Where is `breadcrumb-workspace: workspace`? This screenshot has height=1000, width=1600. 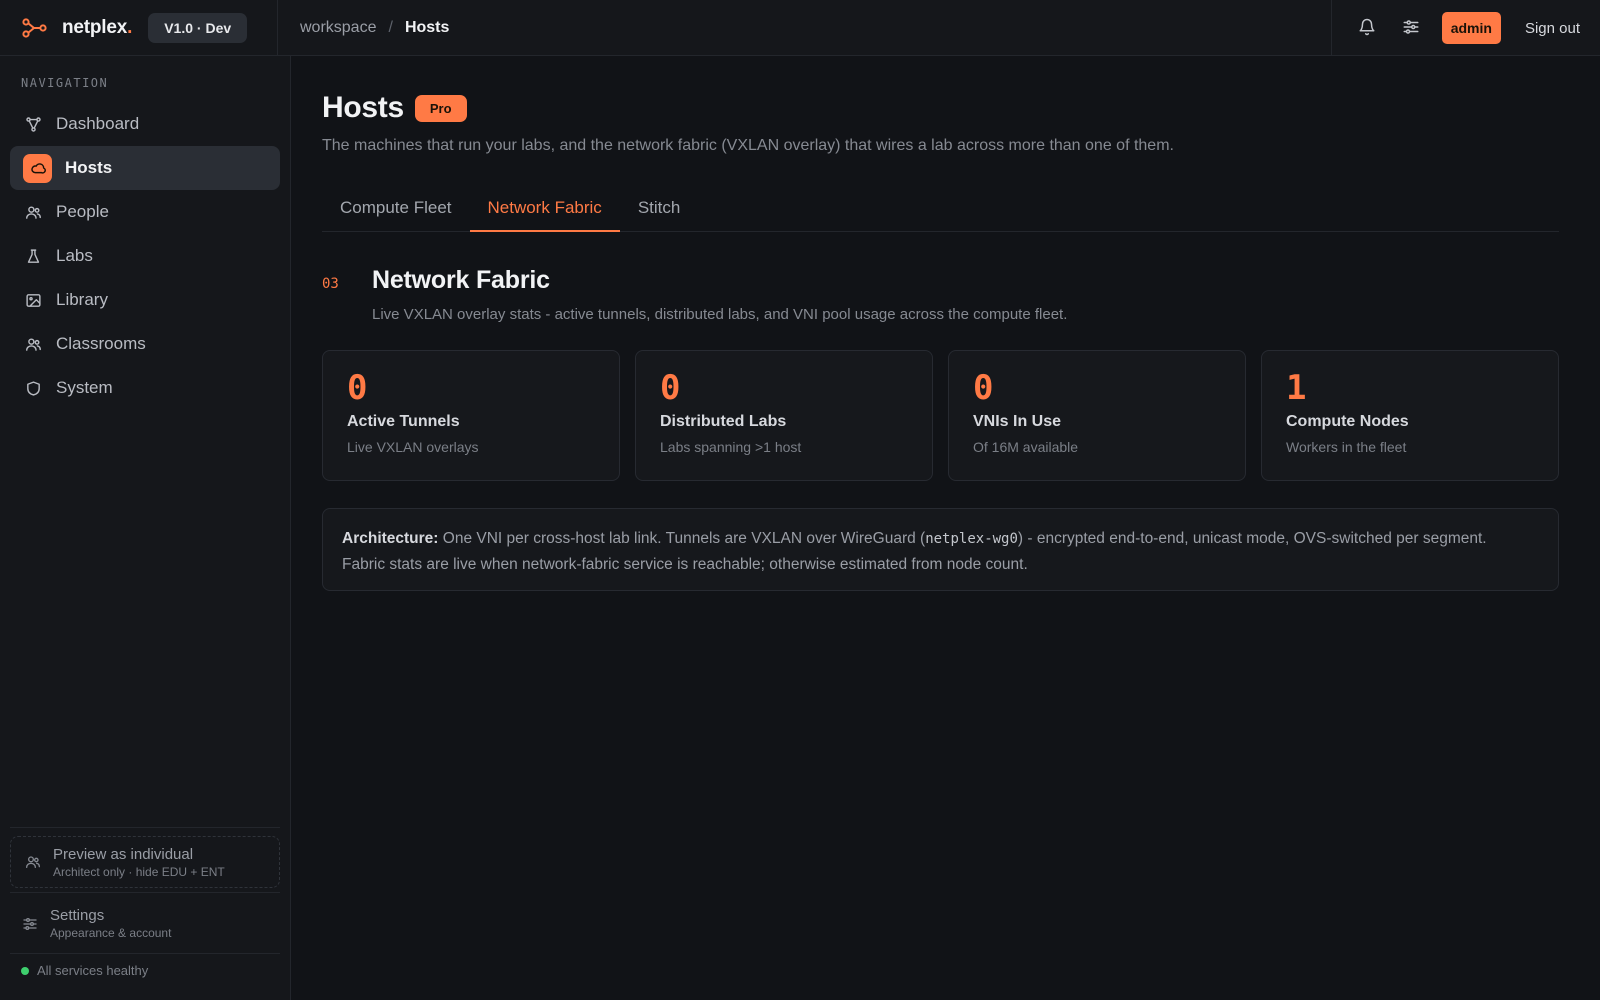
breadcrumb-workspace: workspace is located at coordinates (338, 28).